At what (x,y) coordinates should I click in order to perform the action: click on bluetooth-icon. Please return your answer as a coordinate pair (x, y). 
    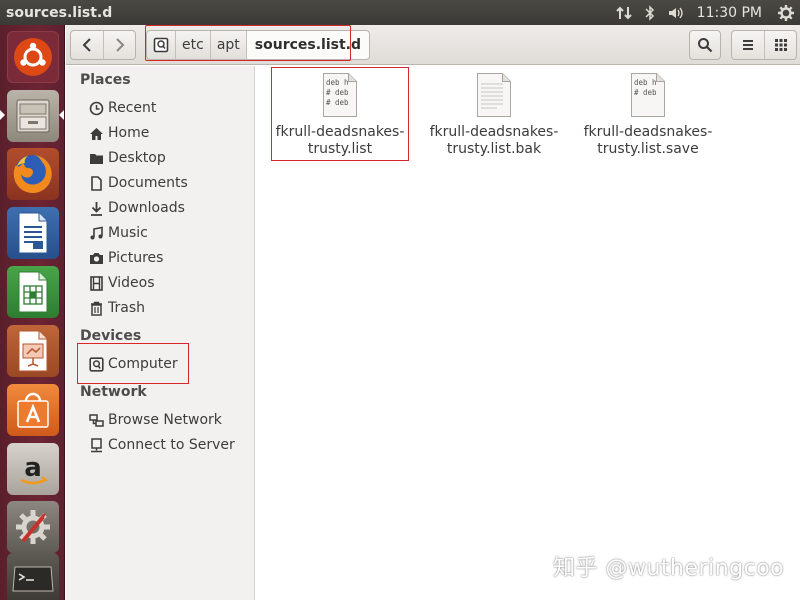
    Looking at the image, I should click on (650, 12).